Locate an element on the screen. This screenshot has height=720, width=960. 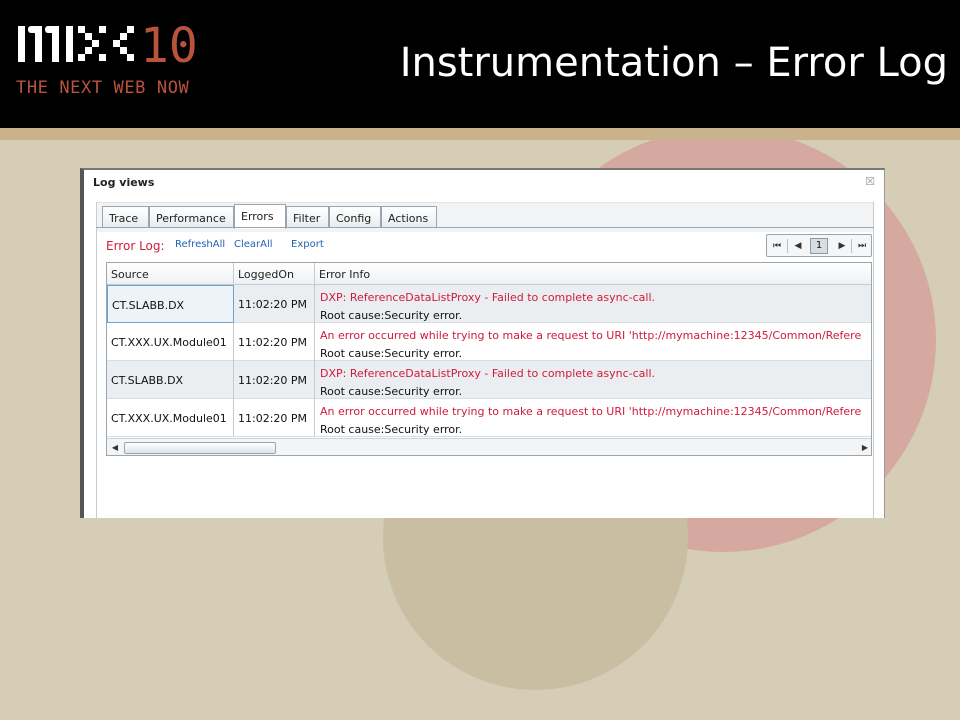
mix10-logo: 10 THE NEXT WEB NOW is located at coordinates (121, 61).